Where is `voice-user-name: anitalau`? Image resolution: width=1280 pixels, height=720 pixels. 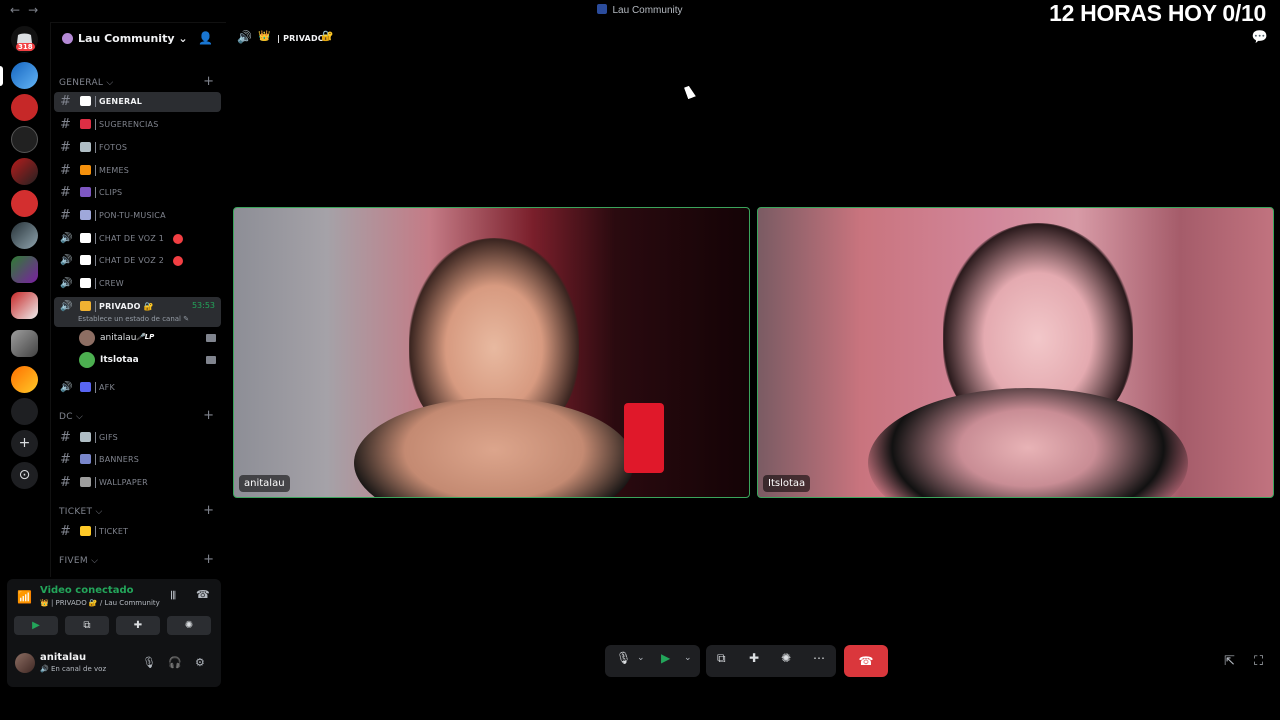 voice-user-name: anitalau is located at coordinates (118, 338).